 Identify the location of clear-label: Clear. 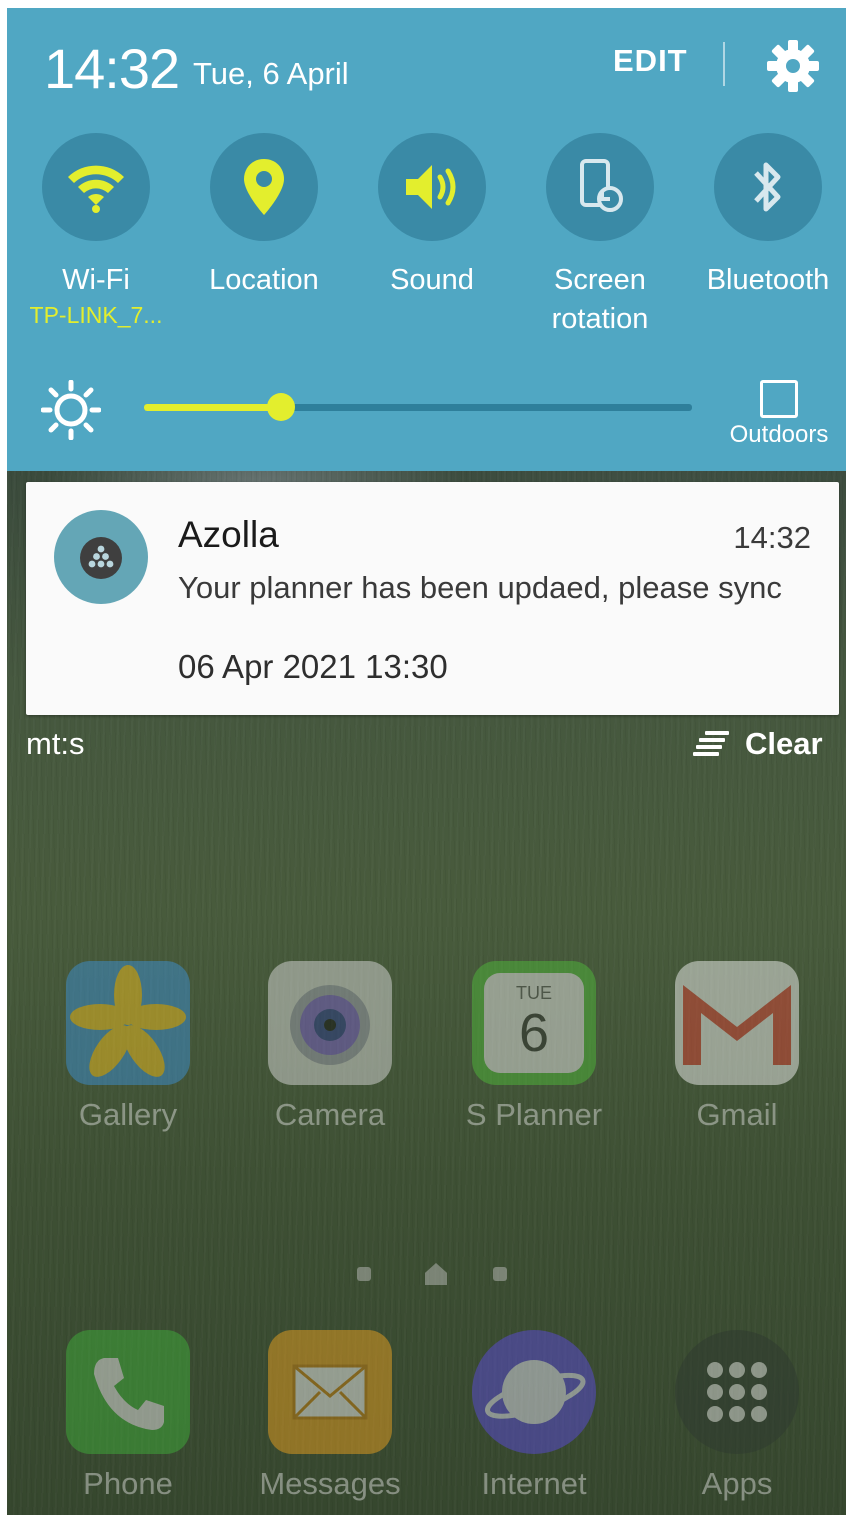
(784, 743).